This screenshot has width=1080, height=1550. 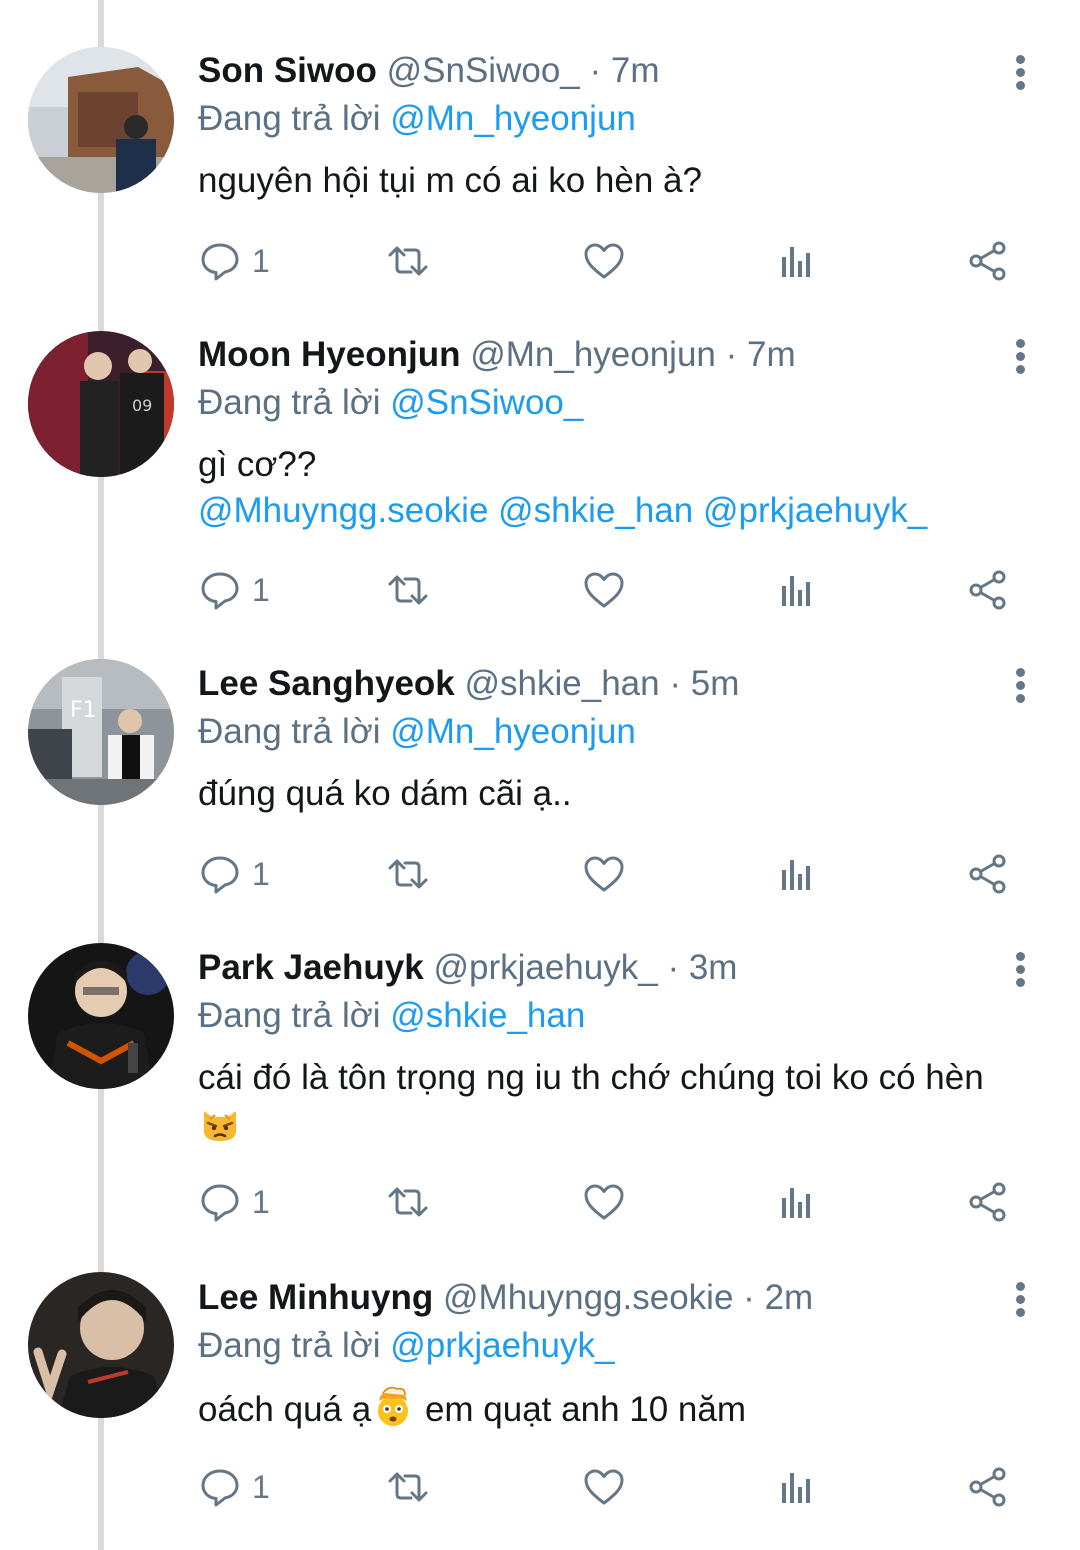 I want to click on tweet-text: đúng quá ko dám cãi ạ.., so click(x=385, y=793).